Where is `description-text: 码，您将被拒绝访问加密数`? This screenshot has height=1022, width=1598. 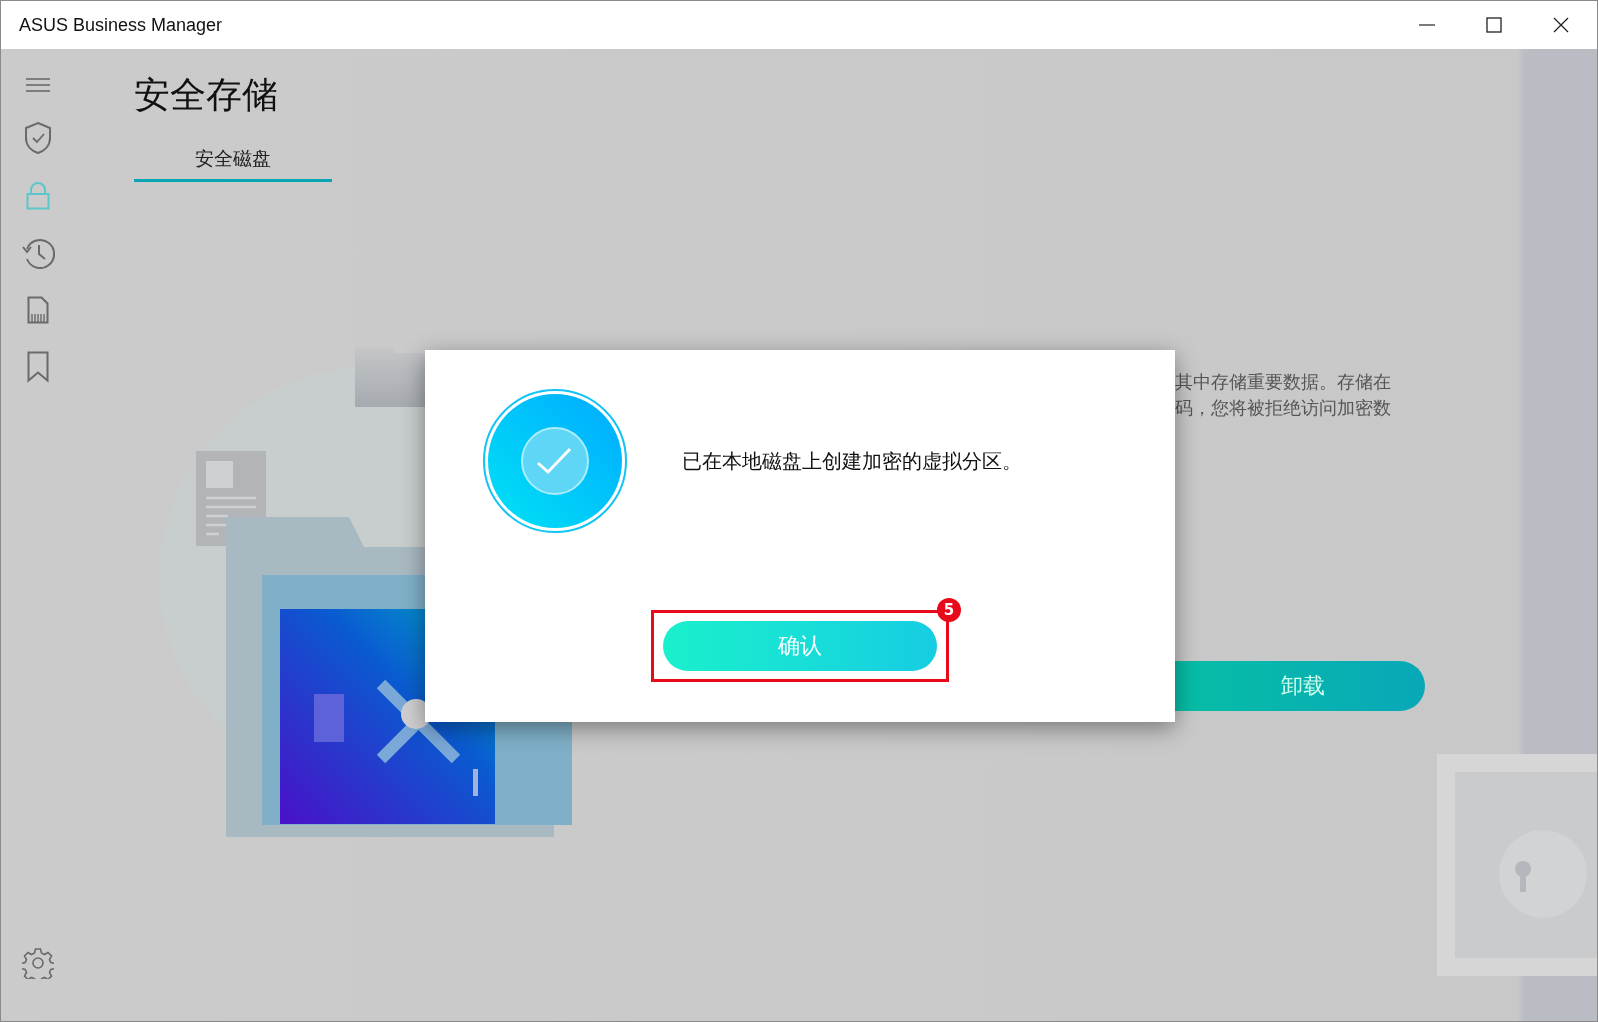 description-text: 码，您将被拒绝访问加密数 is located at coordinates (1283, 408).